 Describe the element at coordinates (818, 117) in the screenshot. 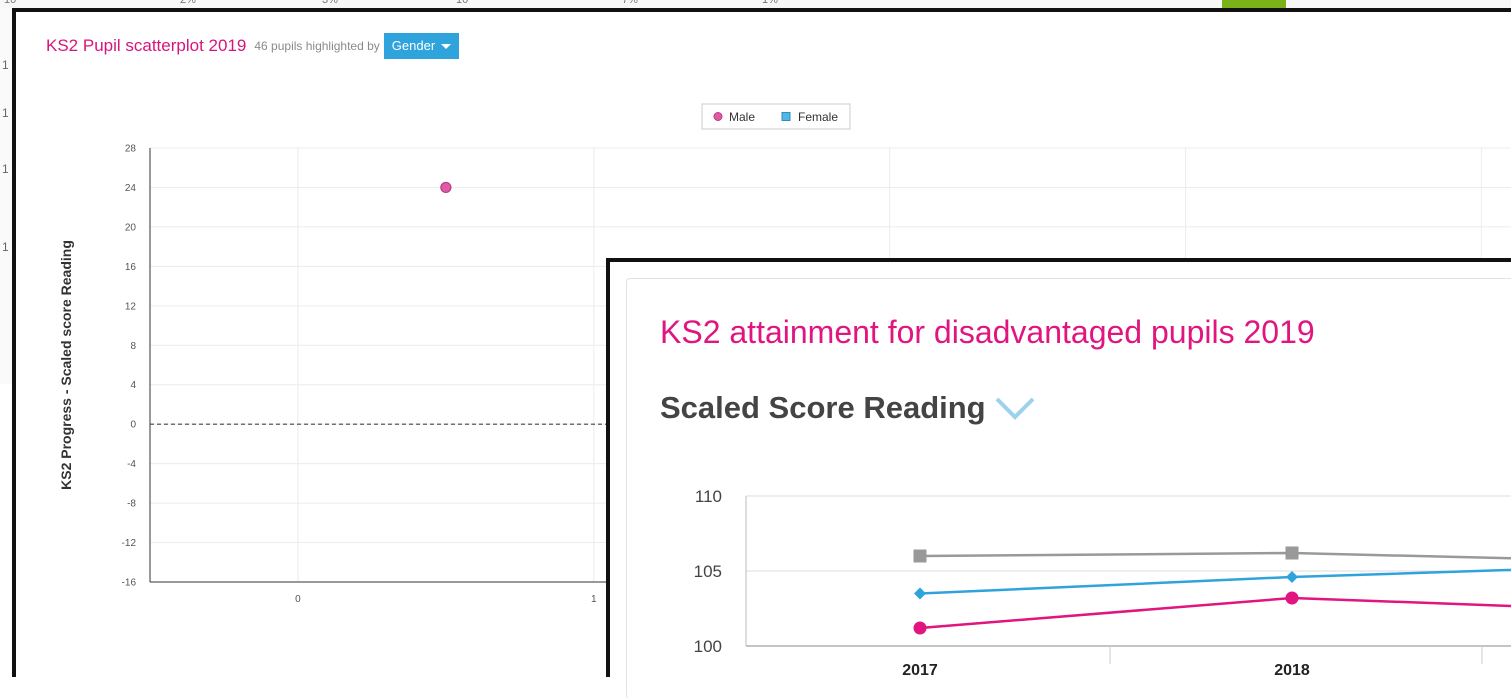

I see `legend-label-female: Female` at that location.